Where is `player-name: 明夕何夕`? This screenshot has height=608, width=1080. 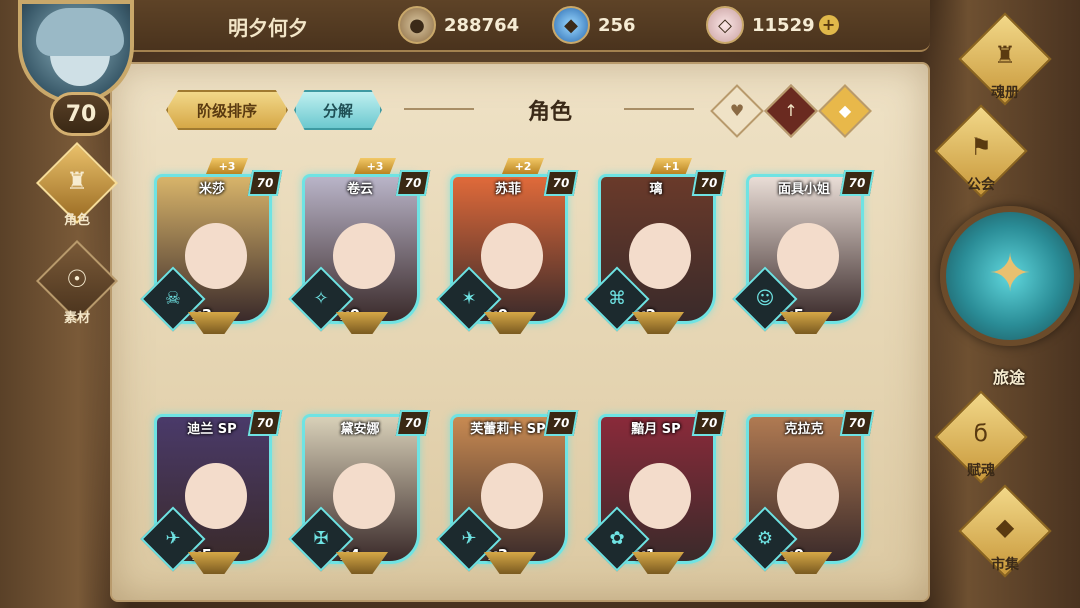 player-name: 明夕何夕 is located at coordinates (268, 28).